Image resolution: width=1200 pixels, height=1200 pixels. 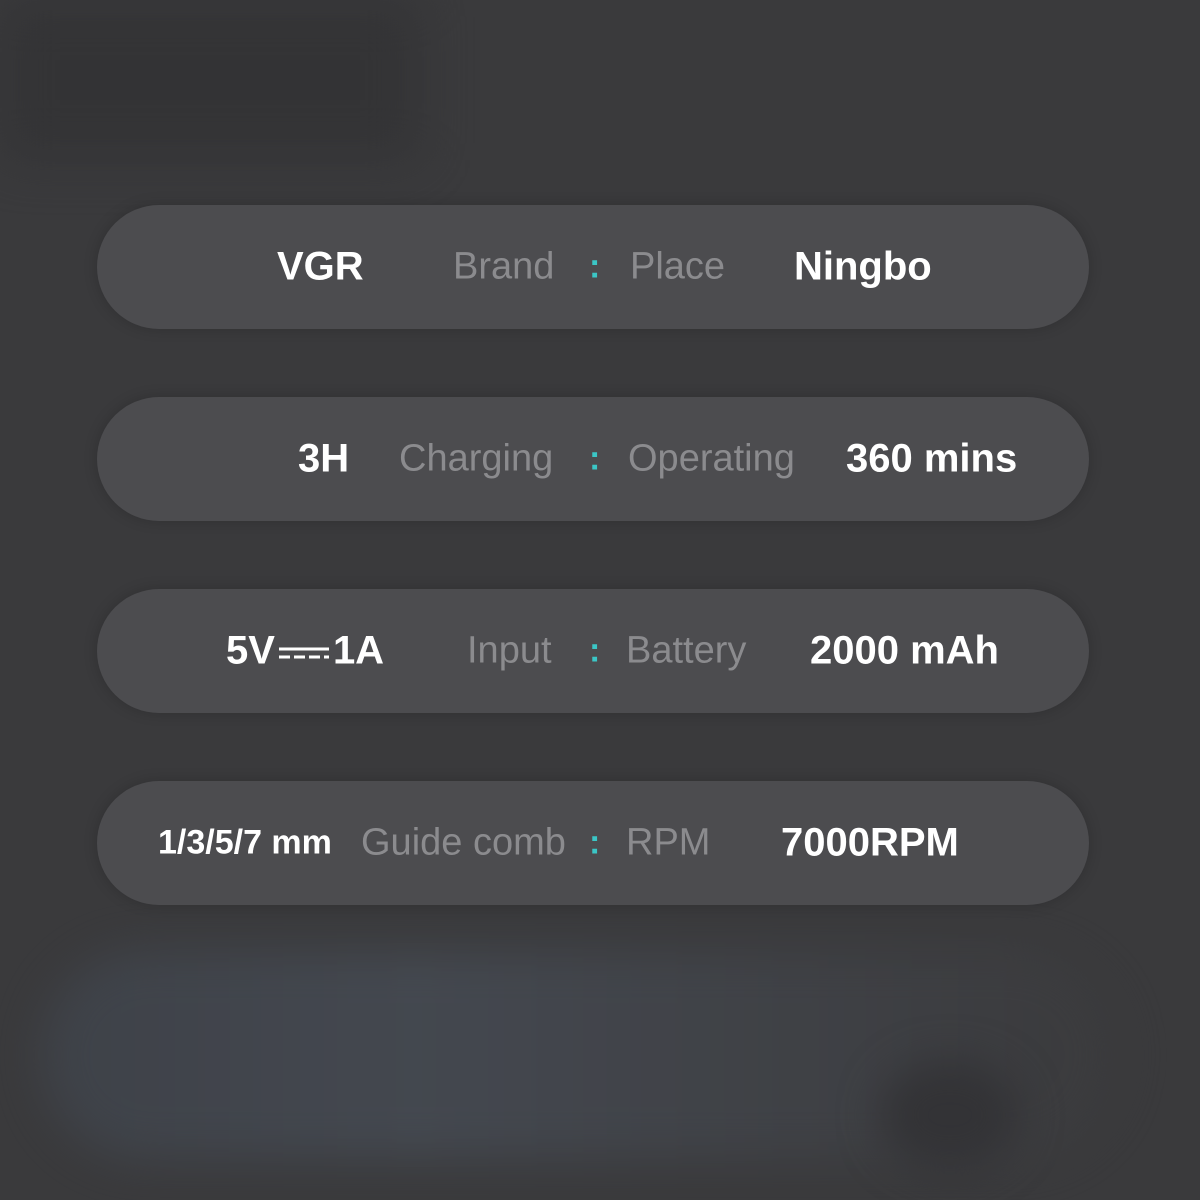 I want to click on charging-label: Charging, so click(x=476, y=458).